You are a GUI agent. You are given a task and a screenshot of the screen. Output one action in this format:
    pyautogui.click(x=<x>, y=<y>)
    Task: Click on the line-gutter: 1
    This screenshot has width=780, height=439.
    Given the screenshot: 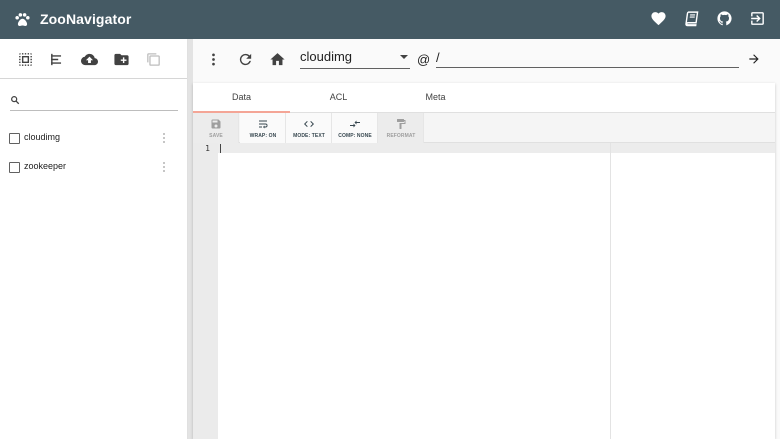 What is the action you would take?
    pyautogui.click(x=205, y=291)
    